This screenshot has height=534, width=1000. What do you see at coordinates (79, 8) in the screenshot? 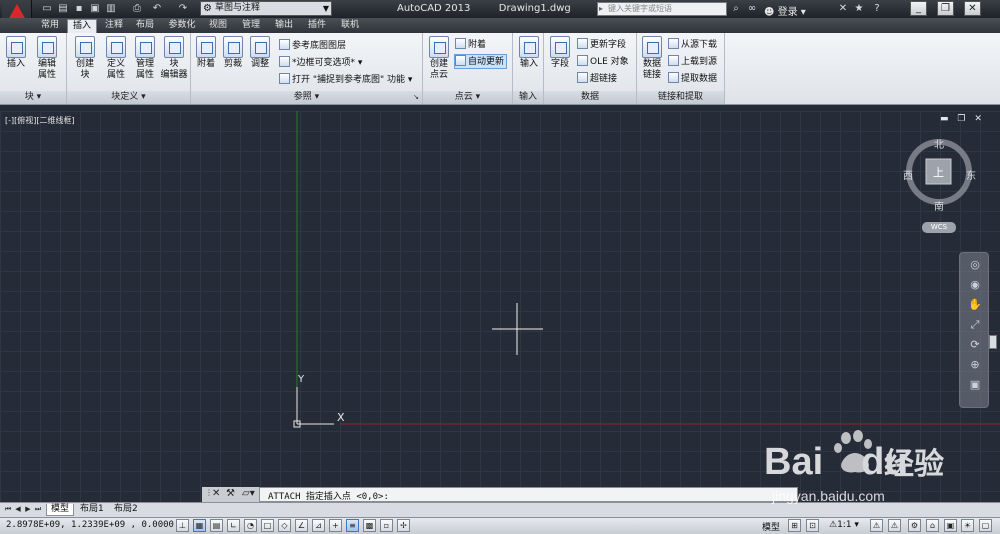
I see `save-icon: ▪` at bounding box center [79, 8].